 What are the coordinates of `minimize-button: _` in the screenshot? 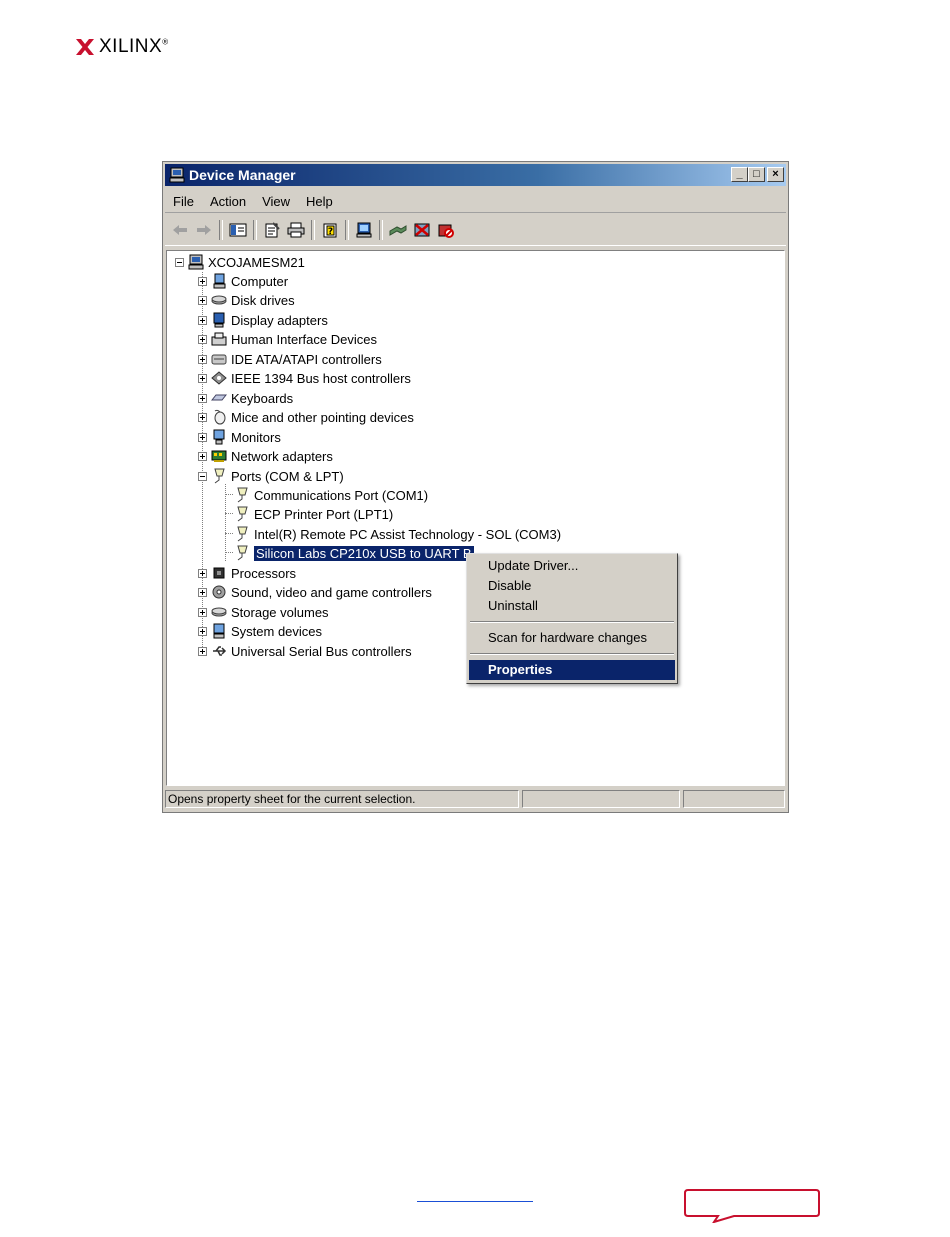 It's located at (739, 174).